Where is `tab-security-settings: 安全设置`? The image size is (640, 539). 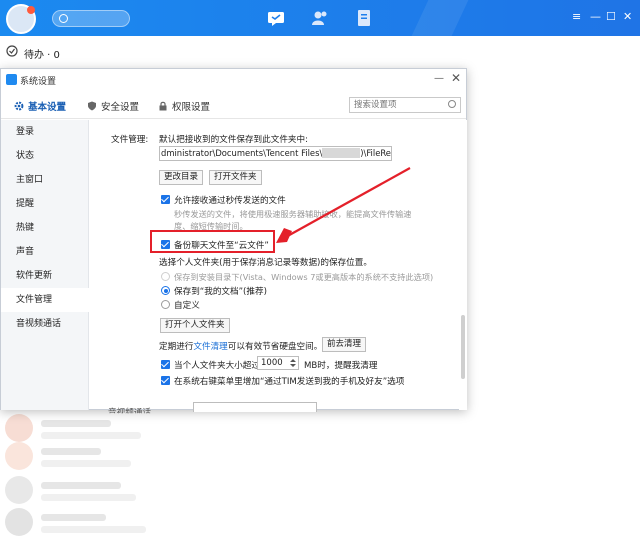 tab-security-settings: 安全设置 is located at coordinates (113, 106).